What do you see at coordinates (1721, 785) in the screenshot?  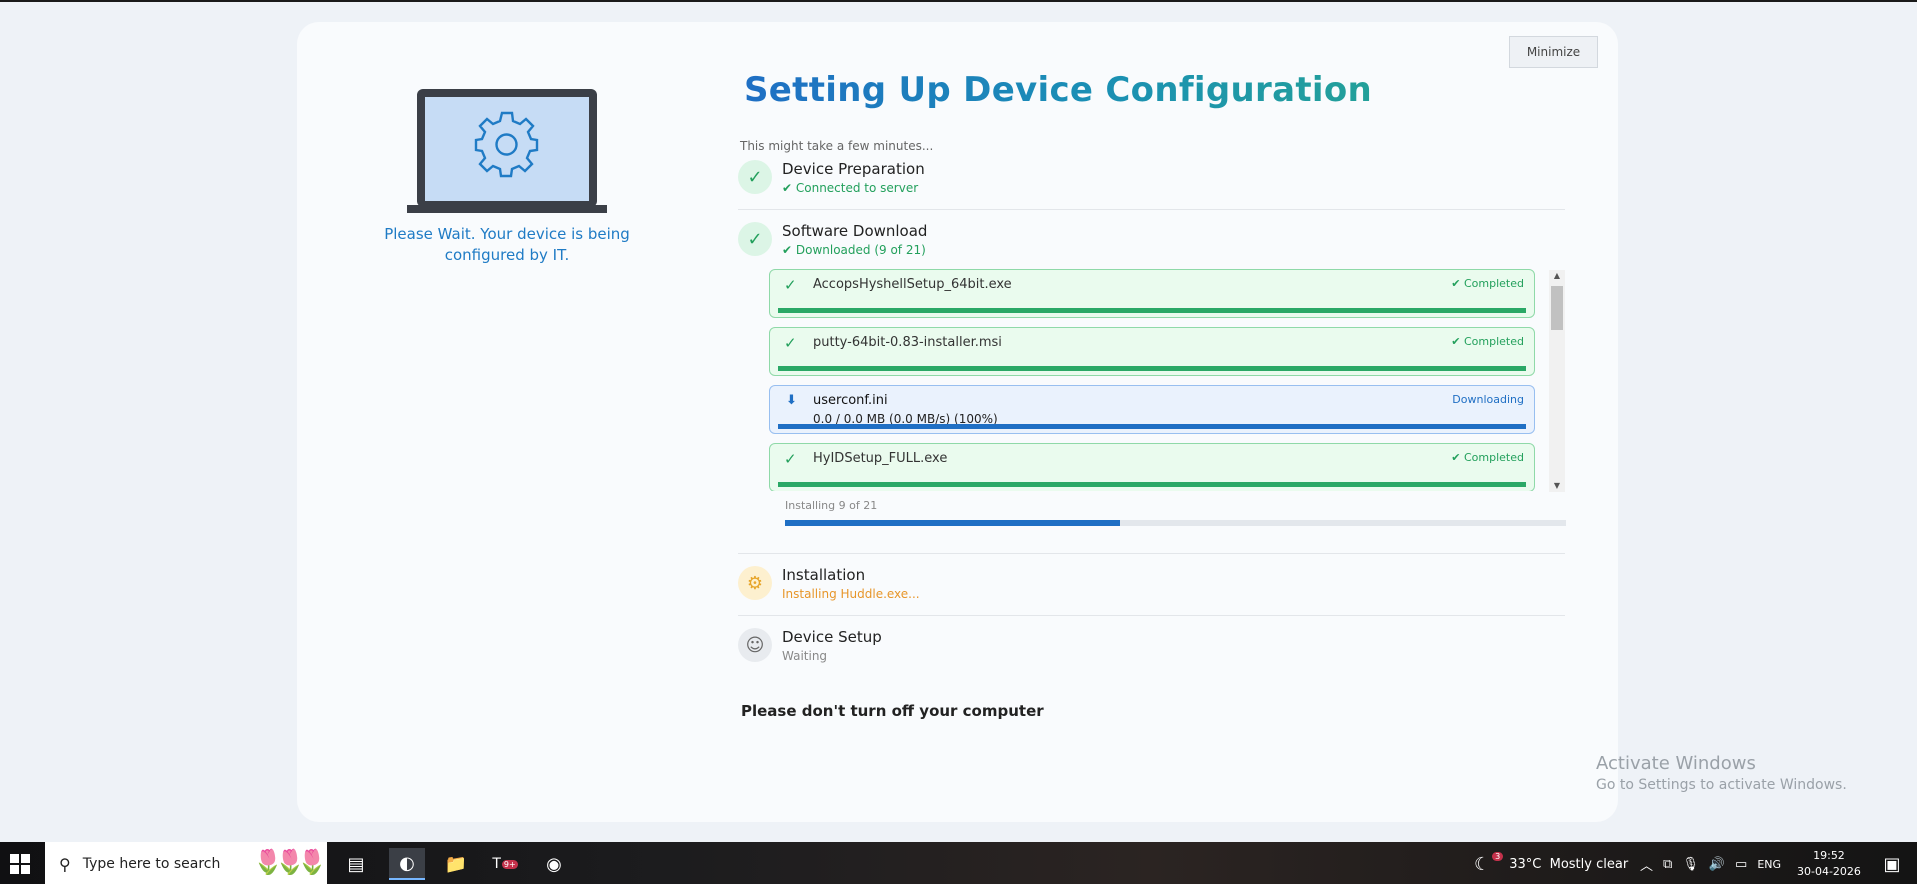 I see `watermark-subtitle: Go to Settings to activate Windows.` at bounding box center [1721, 785].